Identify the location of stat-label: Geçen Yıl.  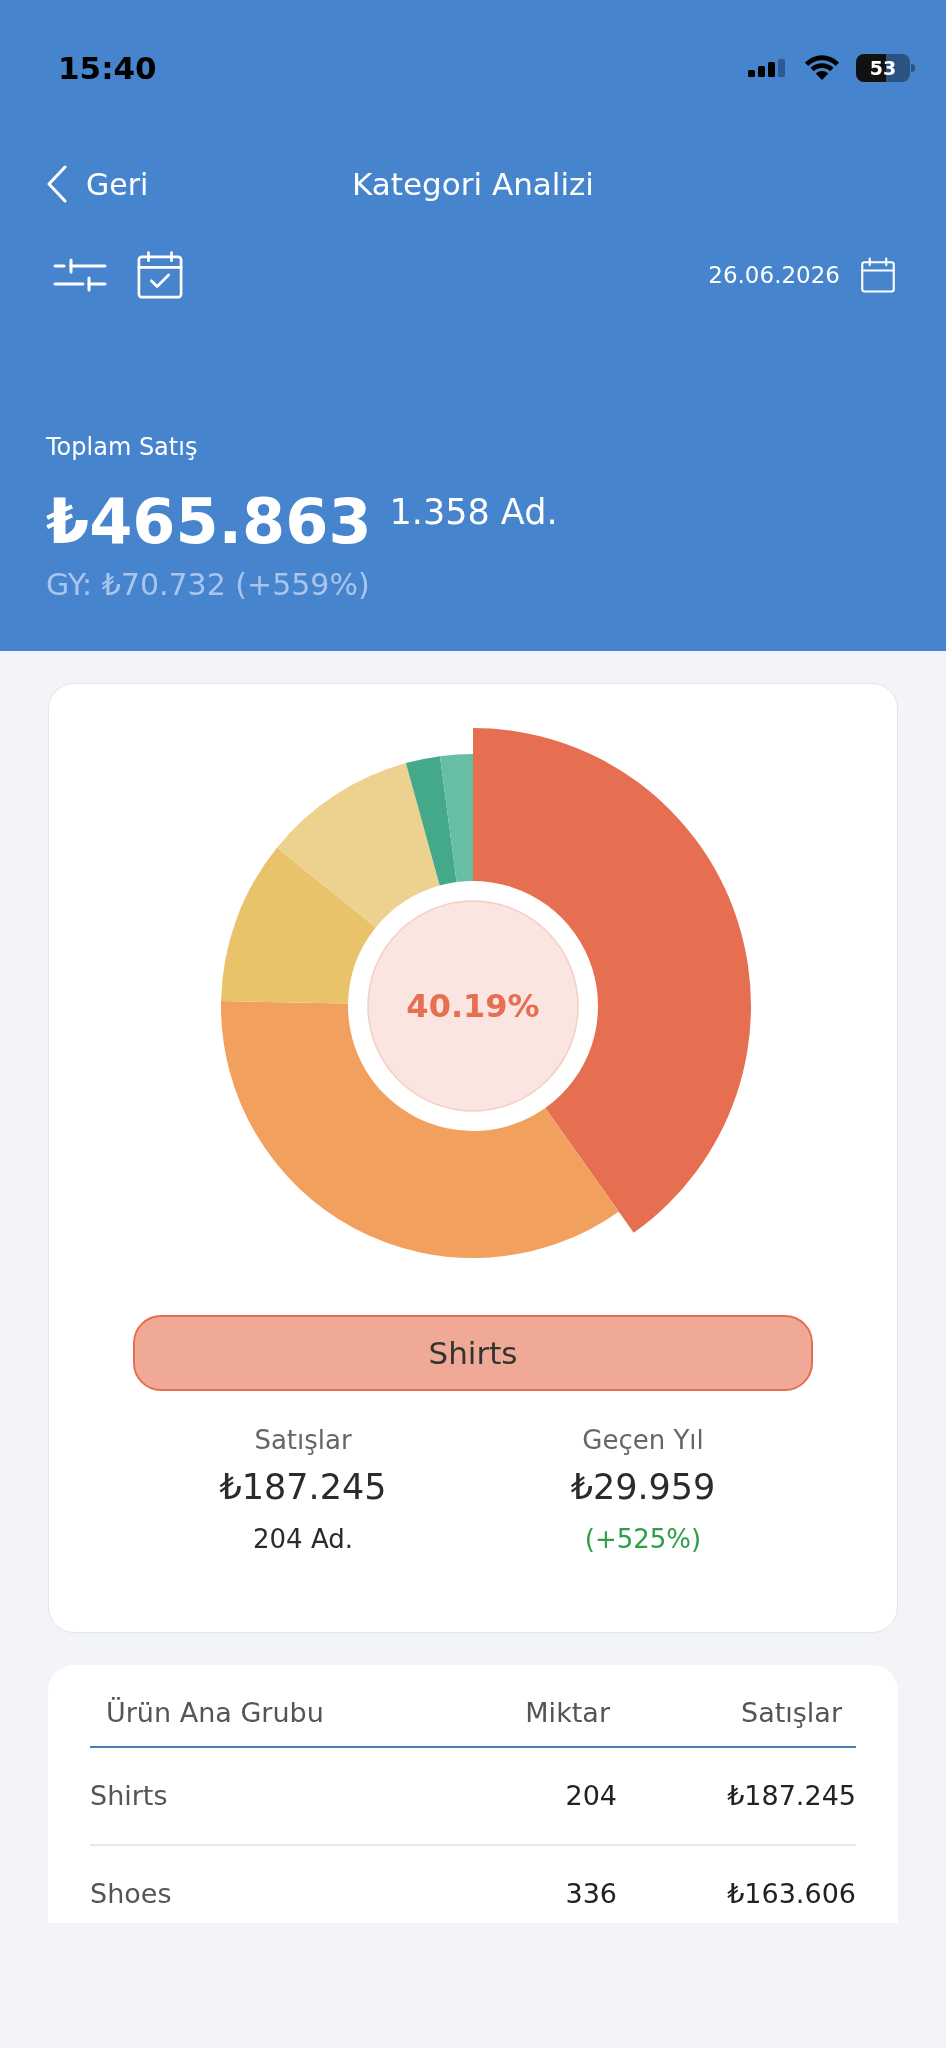
(643, 1440).